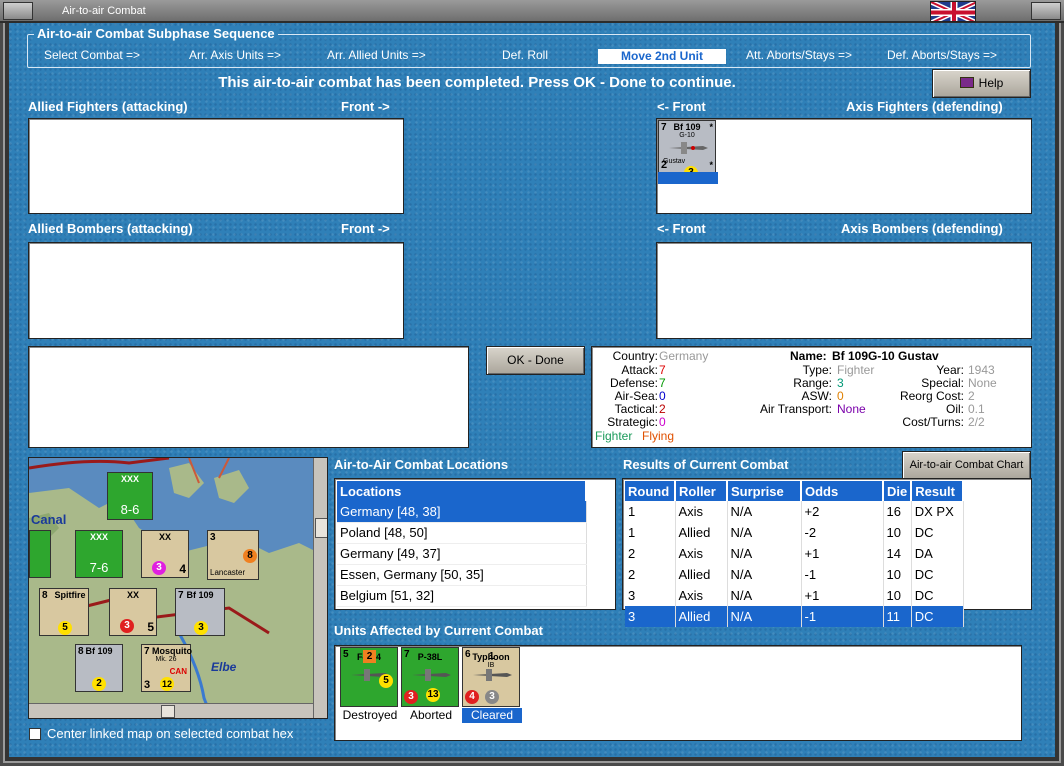 The height and width of the screenshot is (766, 1064). What do you see at coordinates (885, 356) in the screenshot?
I see `name-value: Bf 109G-10 Gustav` at bounding box center [885, 356].